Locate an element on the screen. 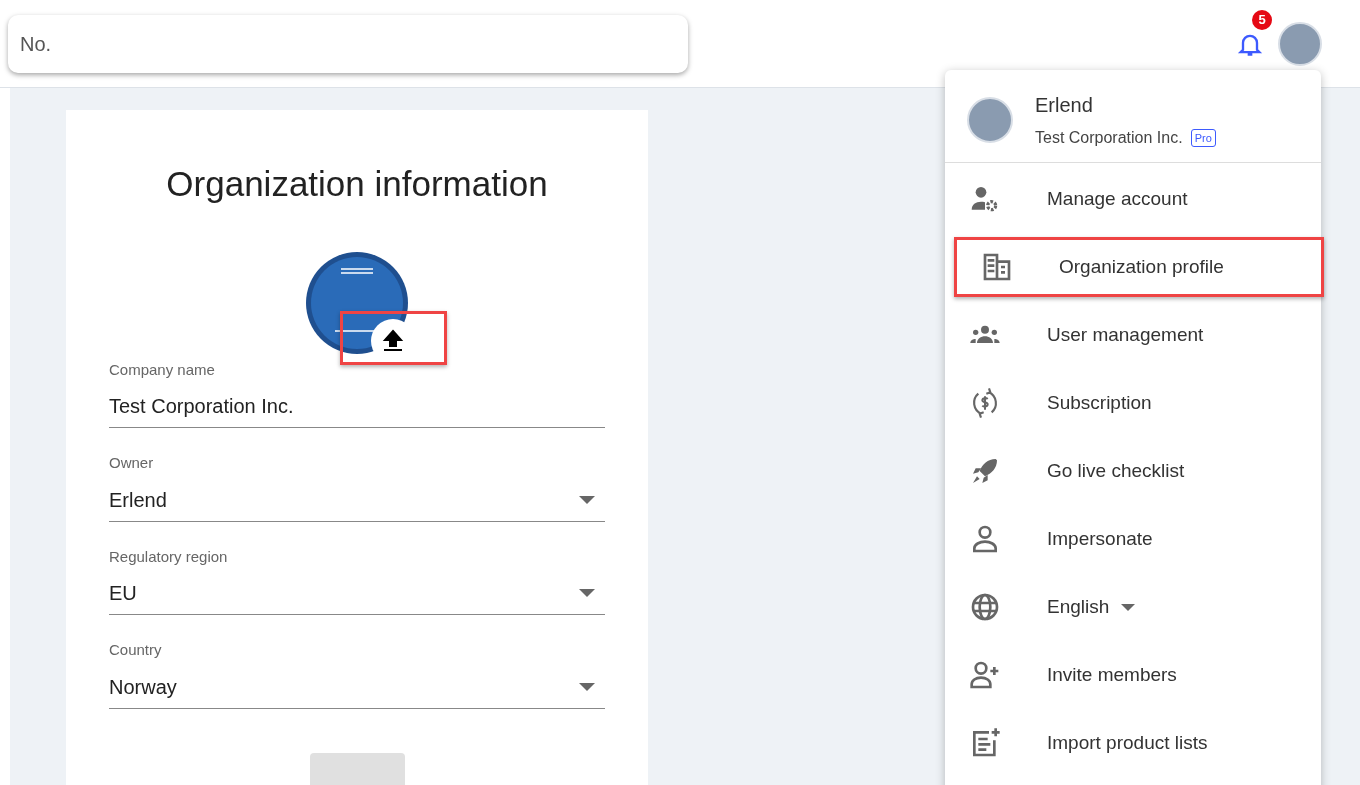 This screenshot has width=1360, height=785. form-title: Organization information is located at coordinates (357, 184).